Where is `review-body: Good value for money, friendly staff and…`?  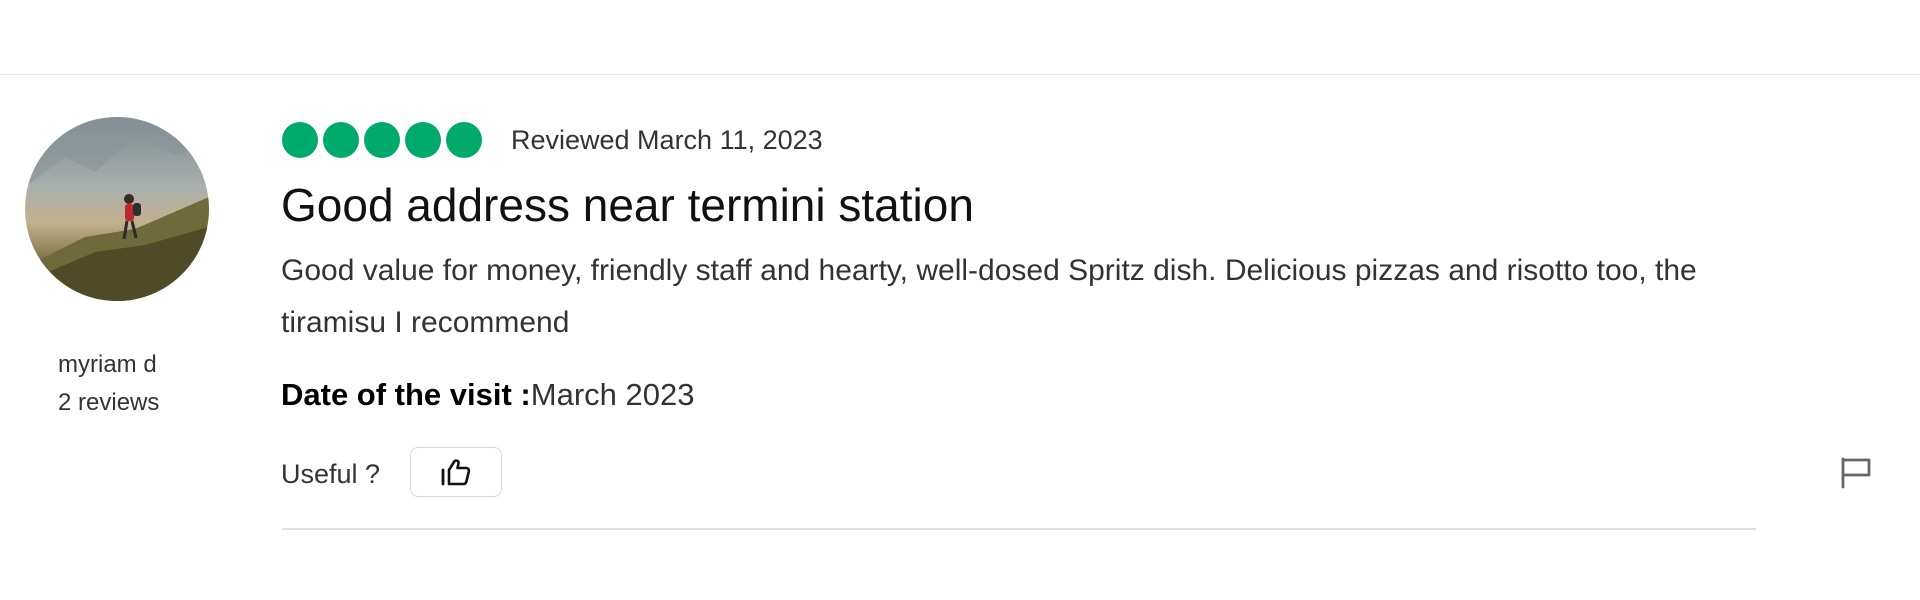 review-body: Good value for money, friendly staff and… is located at coordinates (989, 296).